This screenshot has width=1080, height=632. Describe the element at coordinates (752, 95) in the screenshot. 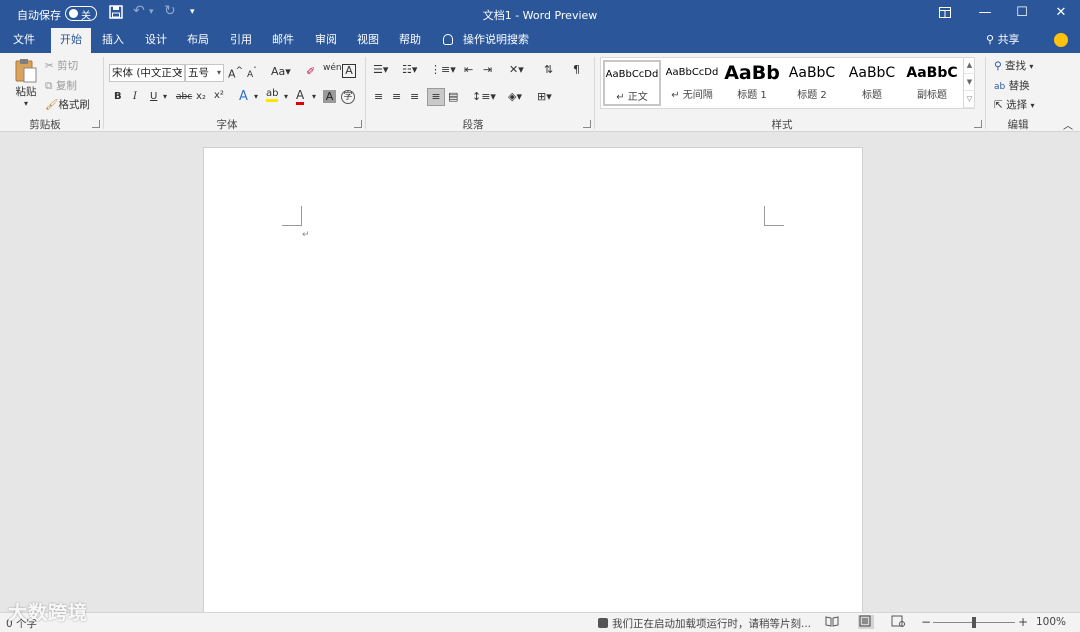

I see `style-name: 标题 1` at that location.